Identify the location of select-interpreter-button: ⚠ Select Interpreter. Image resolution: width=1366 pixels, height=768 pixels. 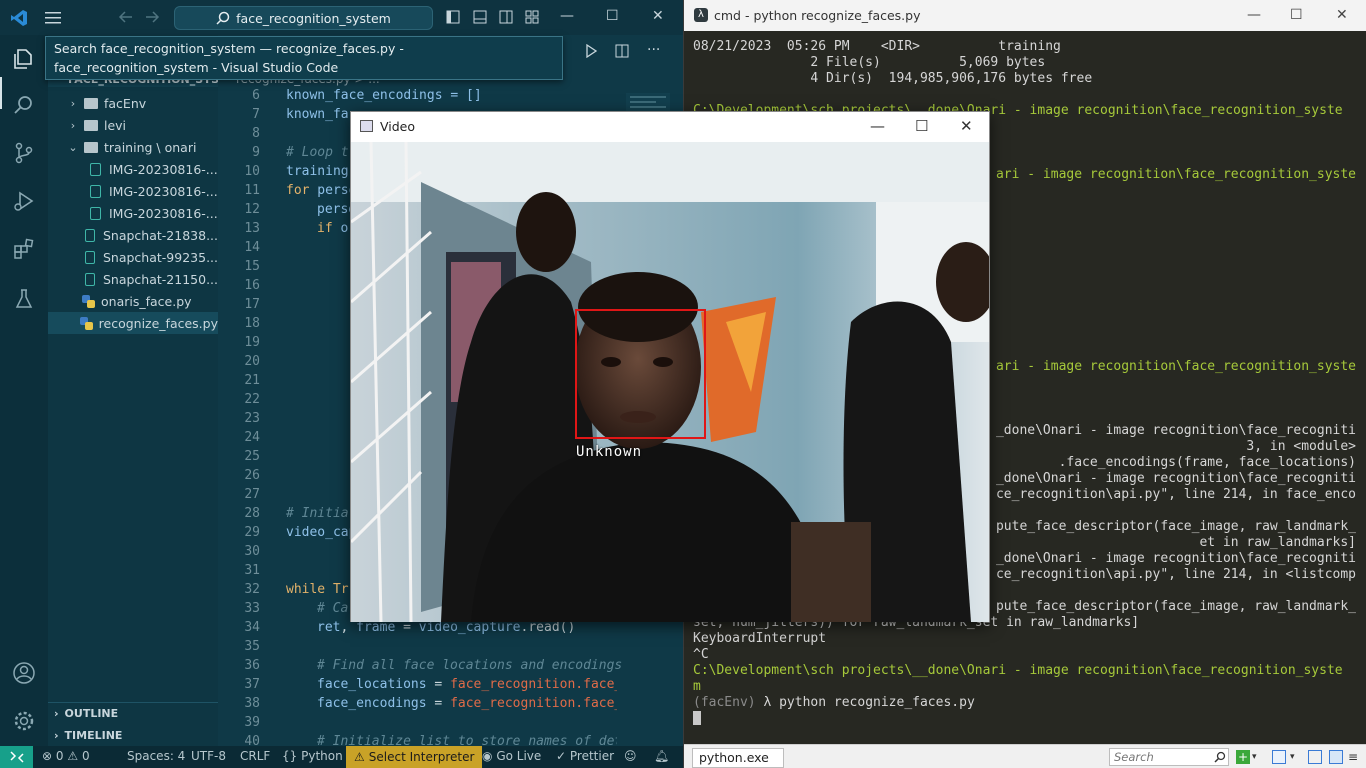
(414, 757).